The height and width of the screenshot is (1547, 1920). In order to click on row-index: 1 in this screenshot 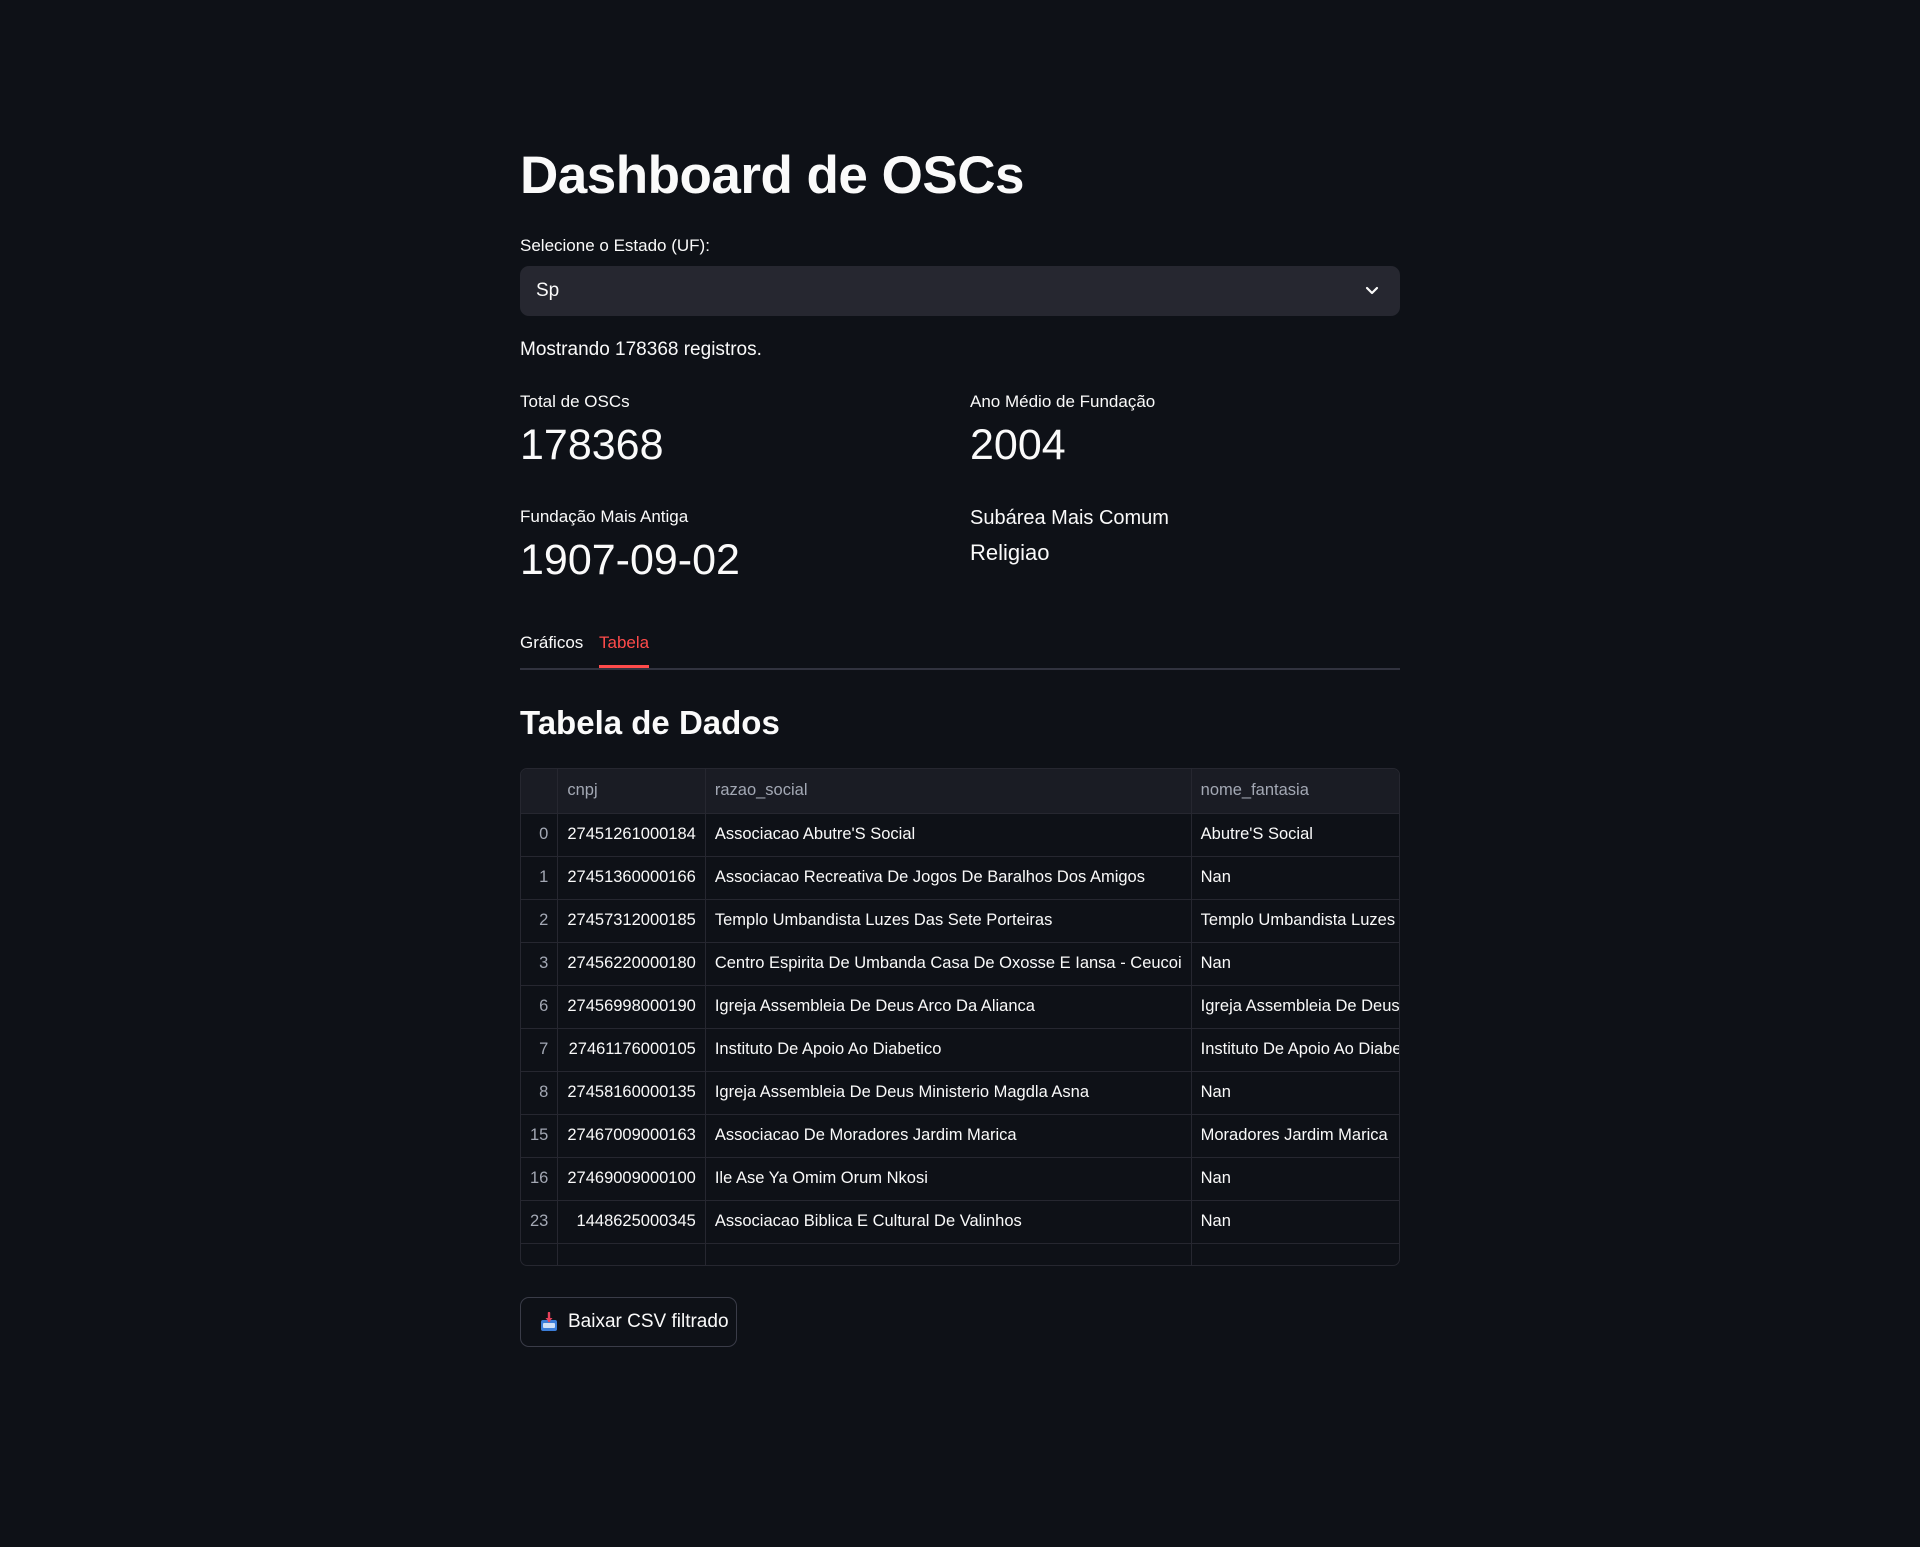, I will do `click(540, 878)`.